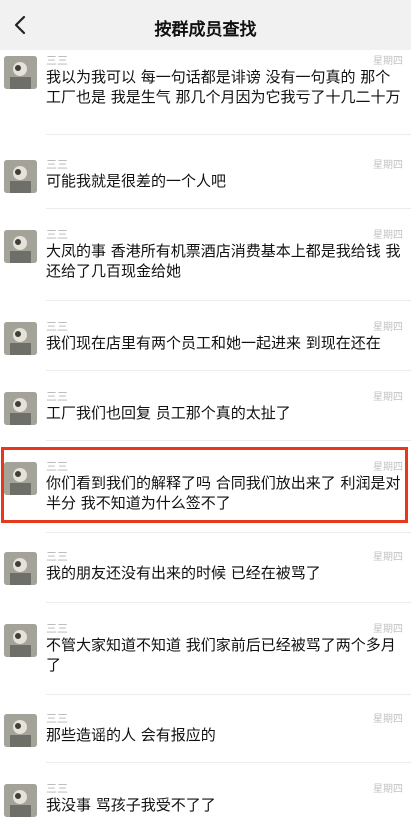  What do you see at coordinates (131, 735) in the screenshot?
I see `message-text: 那些造谣的人 会有报应的` at bounding box center [131, 735].